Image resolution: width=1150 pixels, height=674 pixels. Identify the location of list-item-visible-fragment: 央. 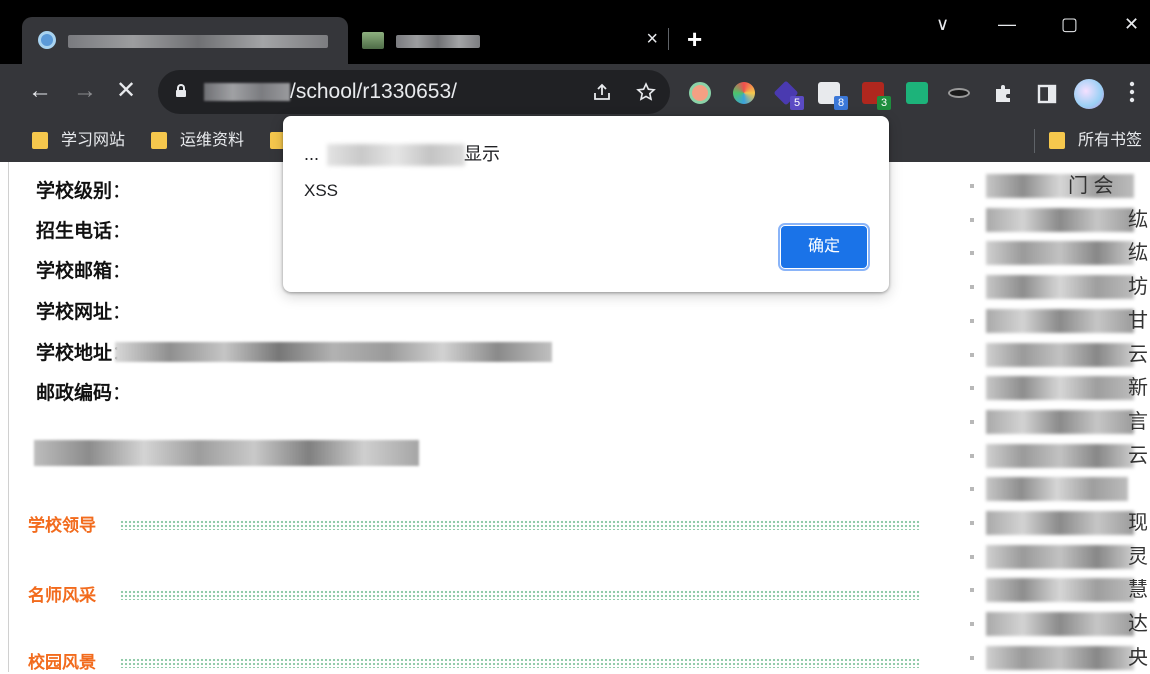
(1138, 657).